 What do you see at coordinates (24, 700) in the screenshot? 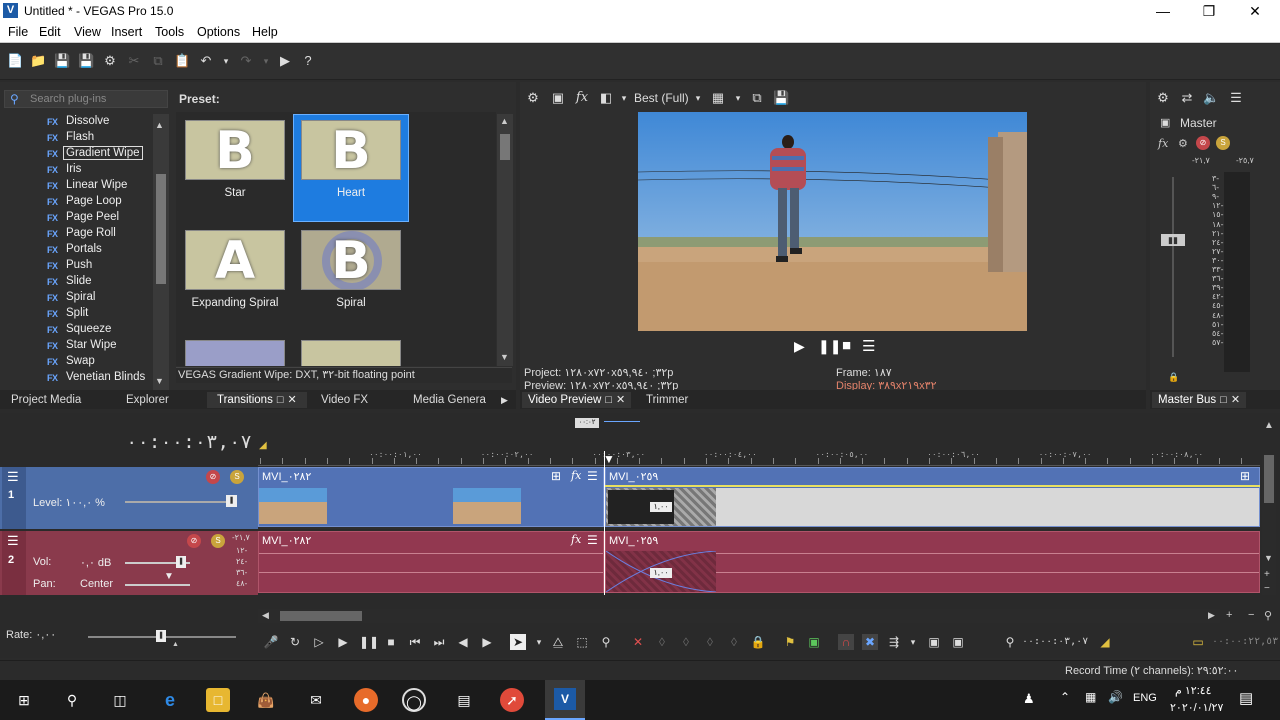
I see `windows-start-icon: ⊞` at bounding box center [24, 700].